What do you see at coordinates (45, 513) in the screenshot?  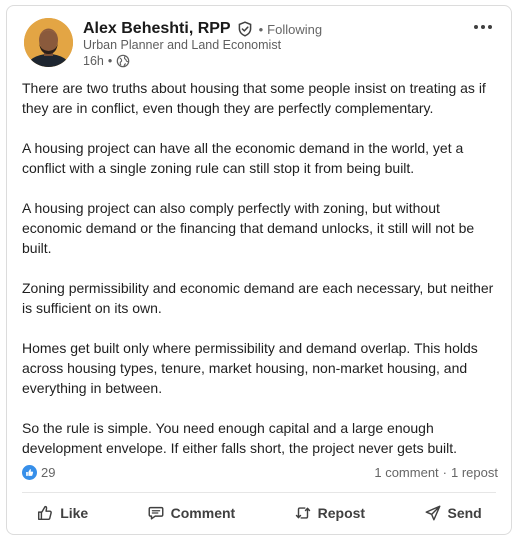 I see `thumbs-up-icon` at bounding box center [45, 513].